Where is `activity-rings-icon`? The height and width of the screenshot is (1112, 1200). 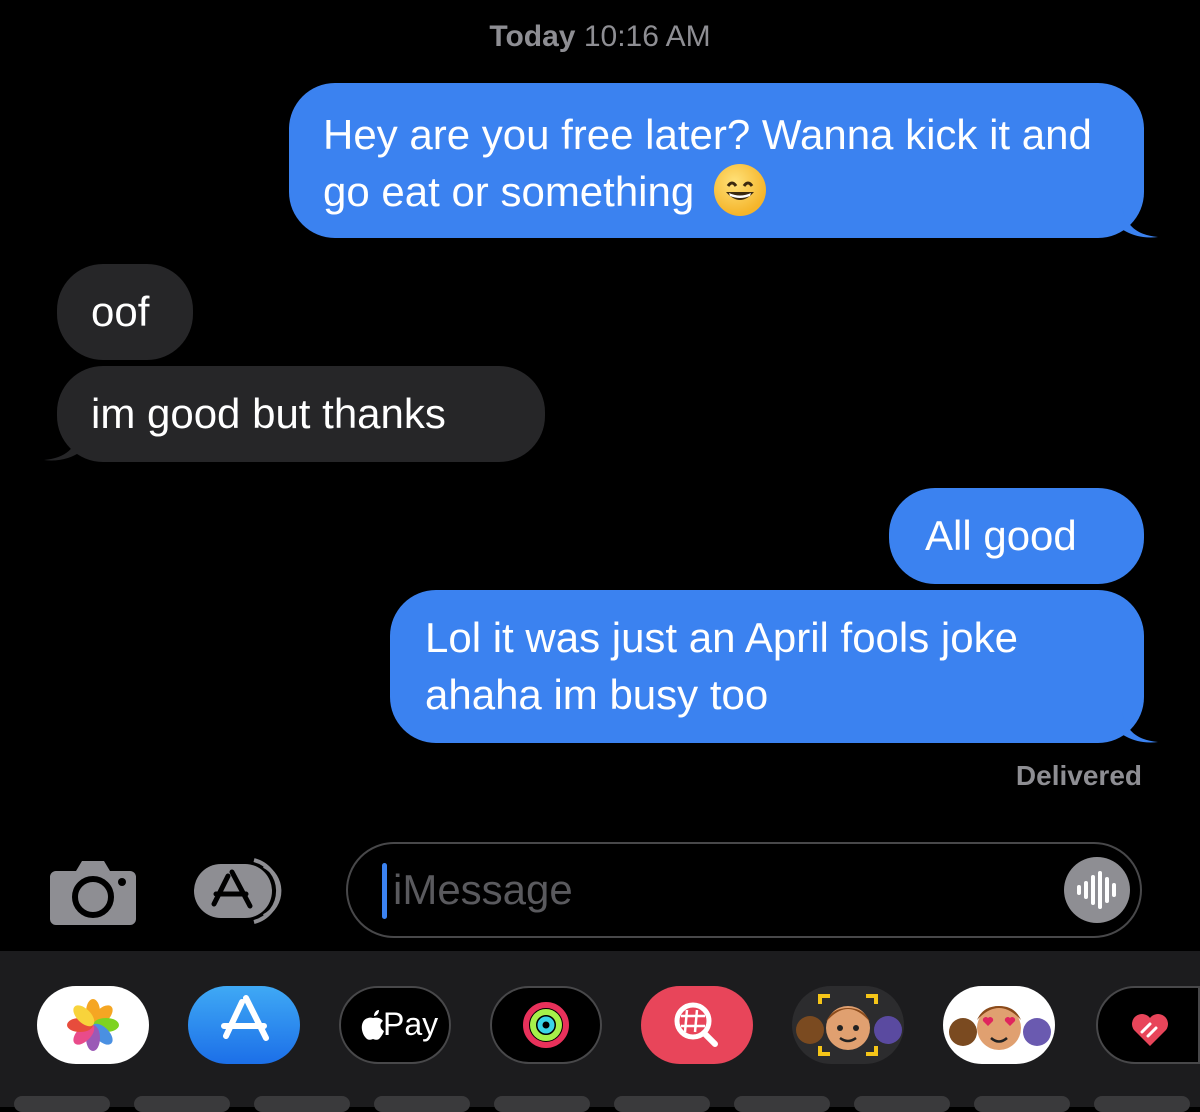 activity-rings-icon is located at coordinates (546, 1025).